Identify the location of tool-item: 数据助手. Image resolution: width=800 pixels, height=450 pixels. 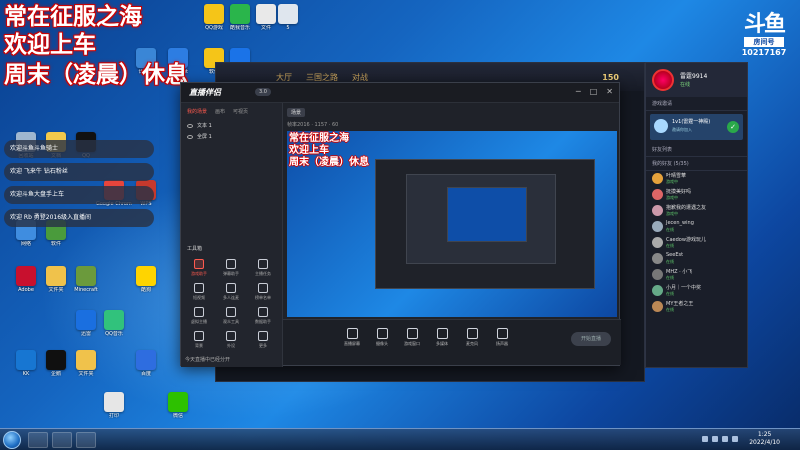
(263, 316).